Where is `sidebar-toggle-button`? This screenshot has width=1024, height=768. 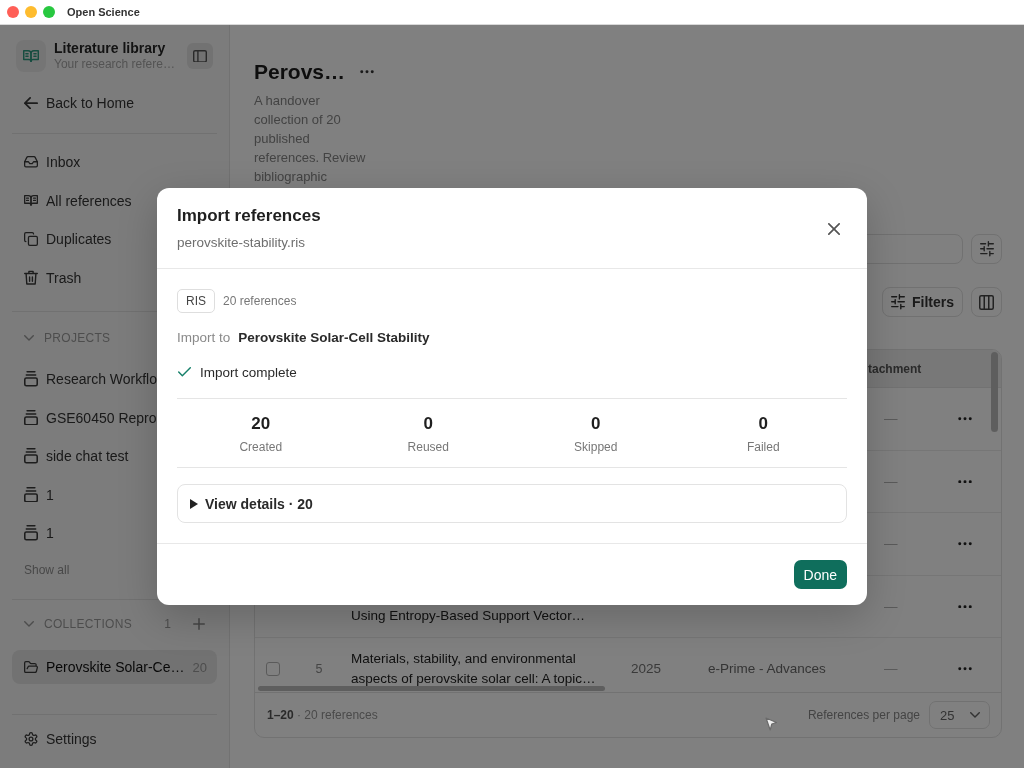
sidebar-toggle-button is located at coordinates (200, 56).